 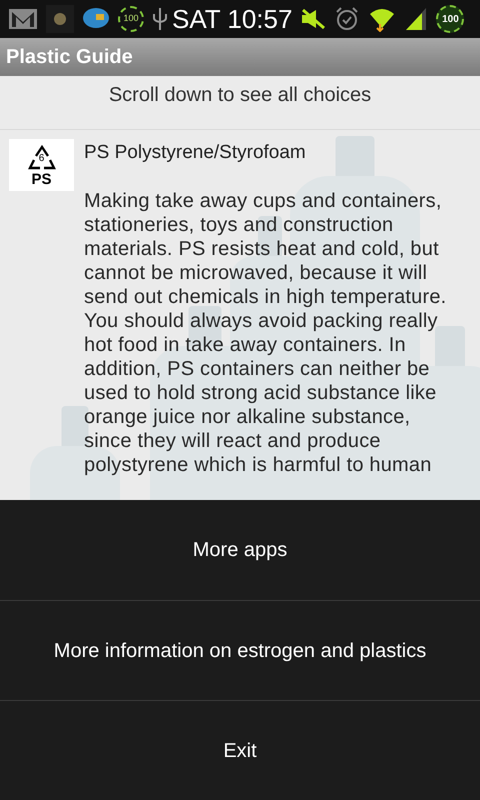 What do you see at coordinates (131, 19) in the screenshot?
I see `battery-badge-icon: 100` at bounding box center [131, 19].